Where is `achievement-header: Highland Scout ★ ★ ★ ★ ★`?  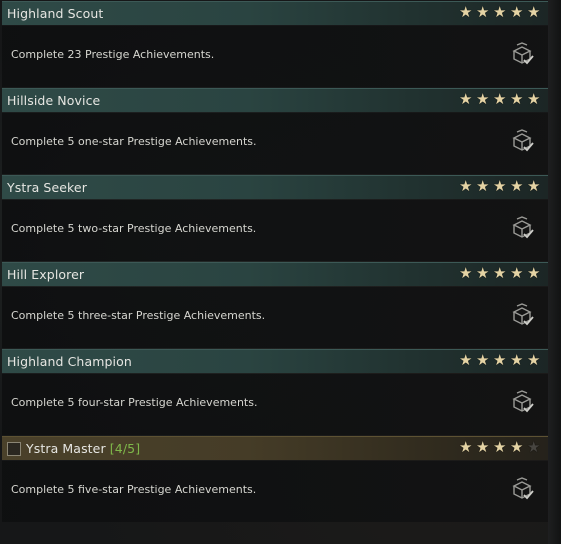 achievement-header: Highland Scout ★ ★ ★ ★ ★ is located at coordinates (275, 13).